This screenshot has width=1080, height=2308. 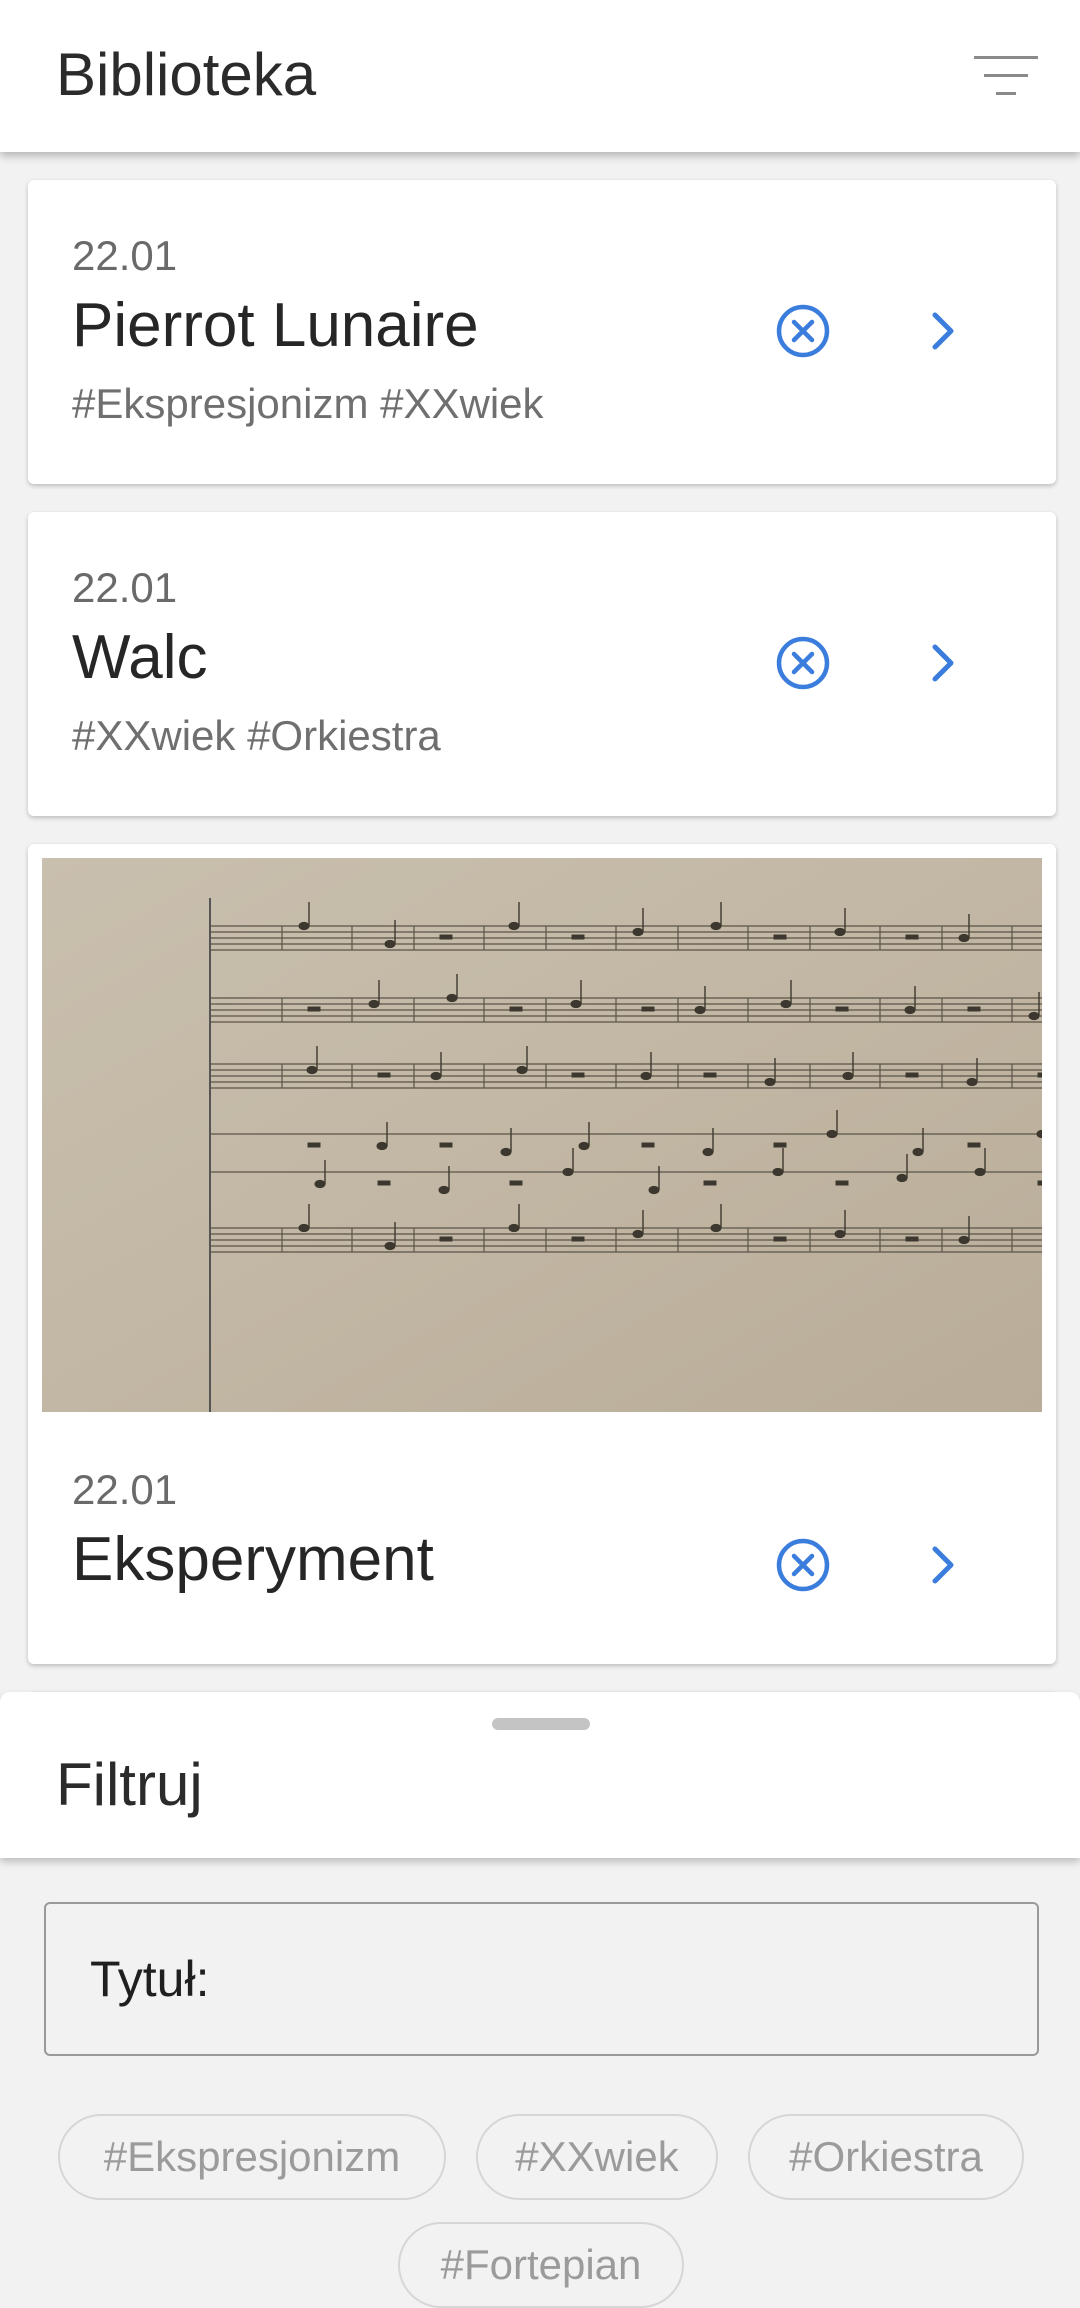 I want to click on app-bar: Biblioteka, so click(x=540, y=76).